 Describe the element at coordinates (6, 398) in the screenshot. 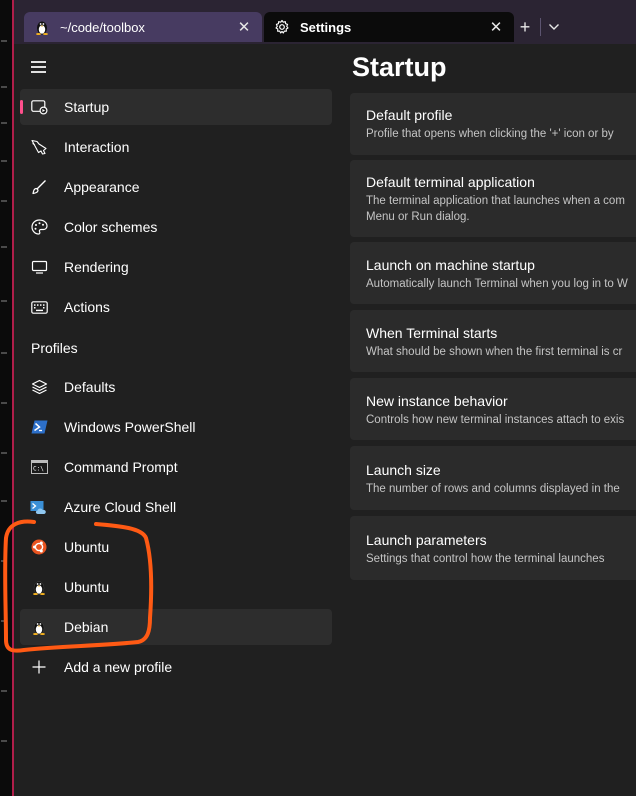

I see `desktop-background` at that location.